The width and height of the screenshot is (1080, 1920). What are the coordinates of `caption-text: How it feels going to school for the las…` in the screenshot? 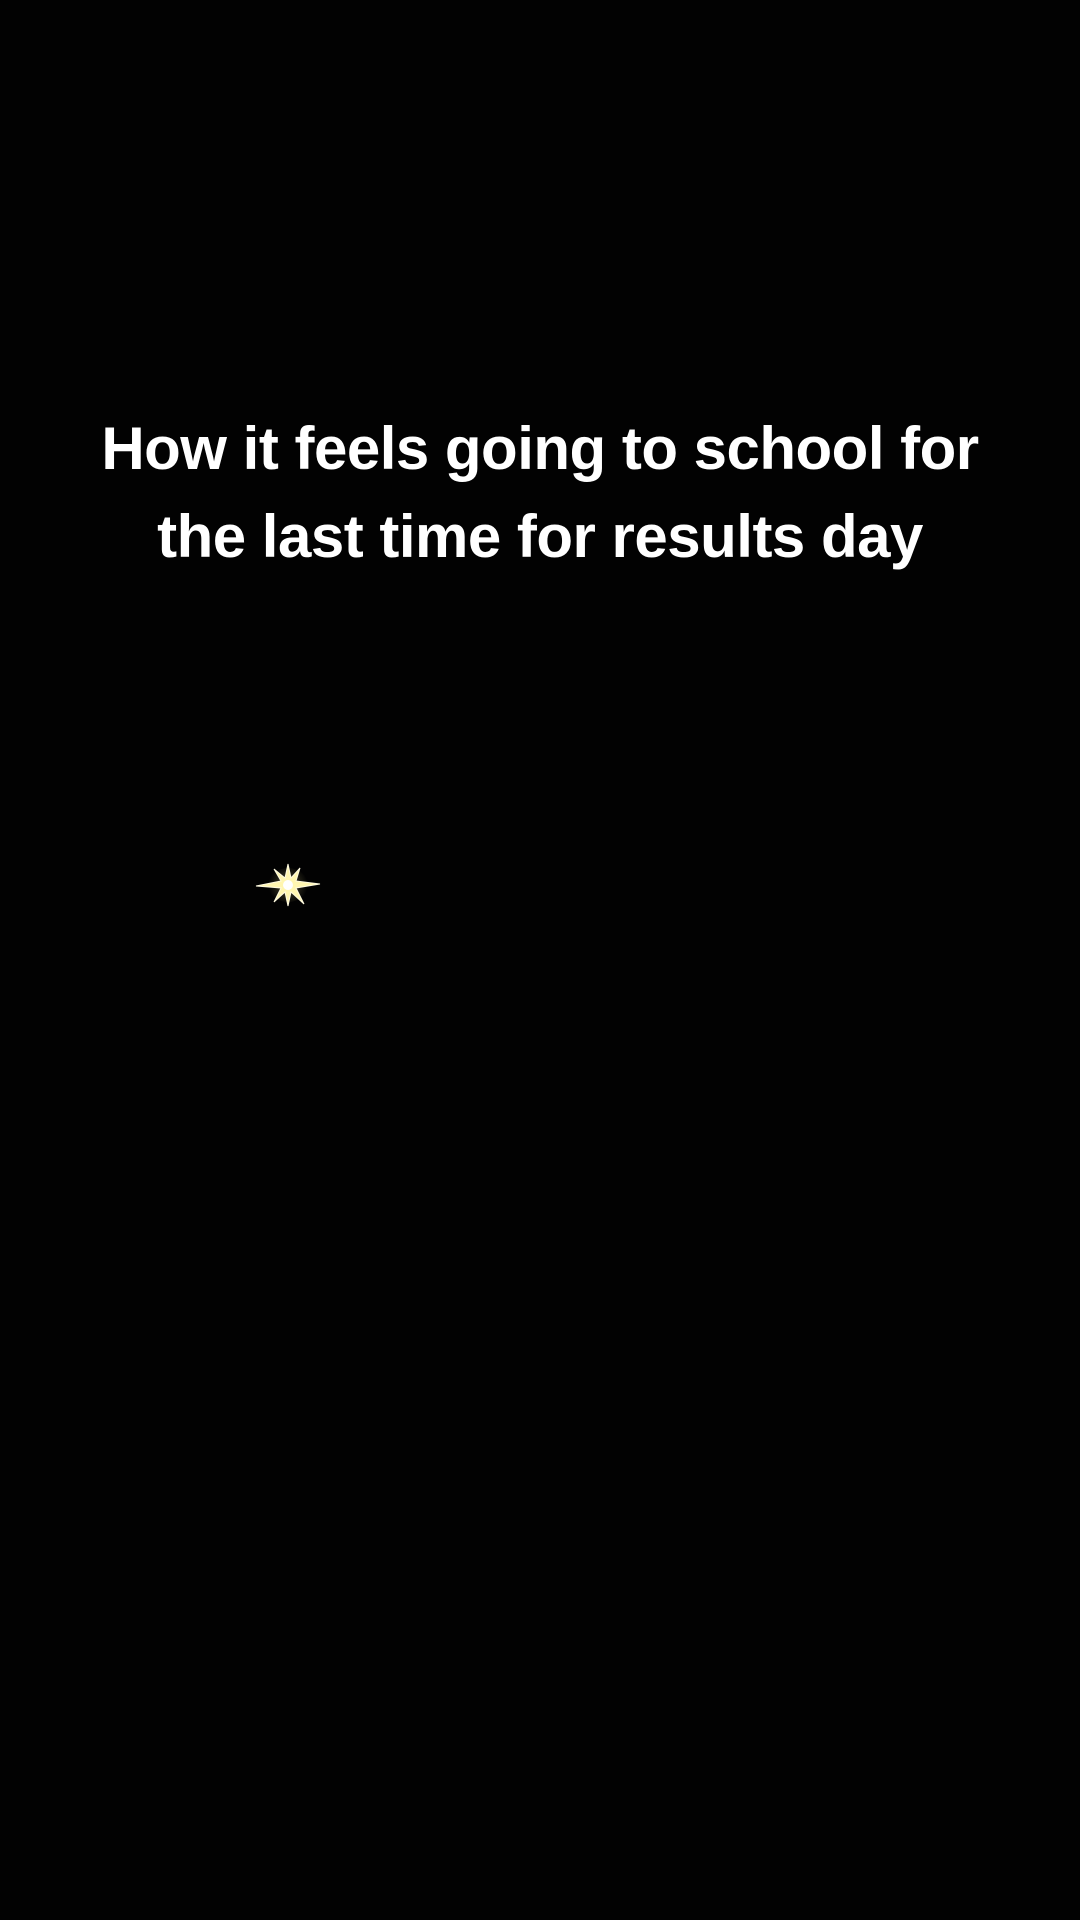 It's located at (540, 493).